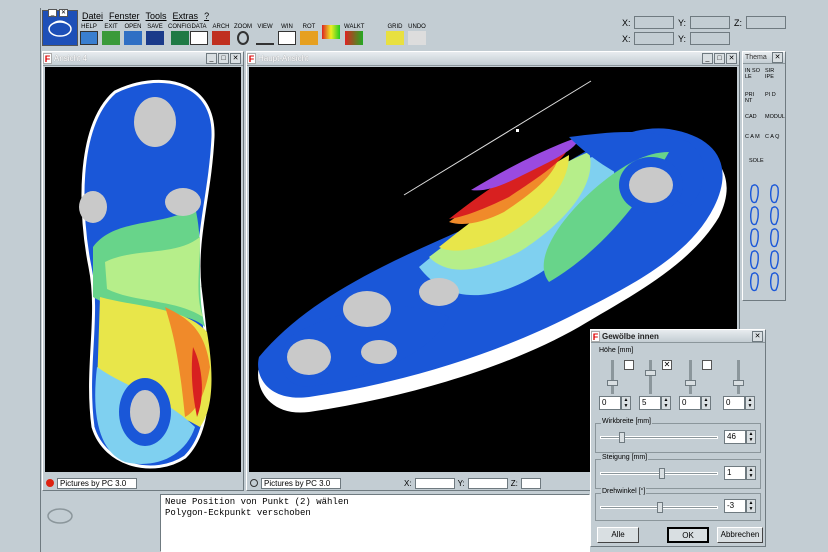 This screenshot has width=828, height=552. I want to click on insole-top-view, so click(147, 274).